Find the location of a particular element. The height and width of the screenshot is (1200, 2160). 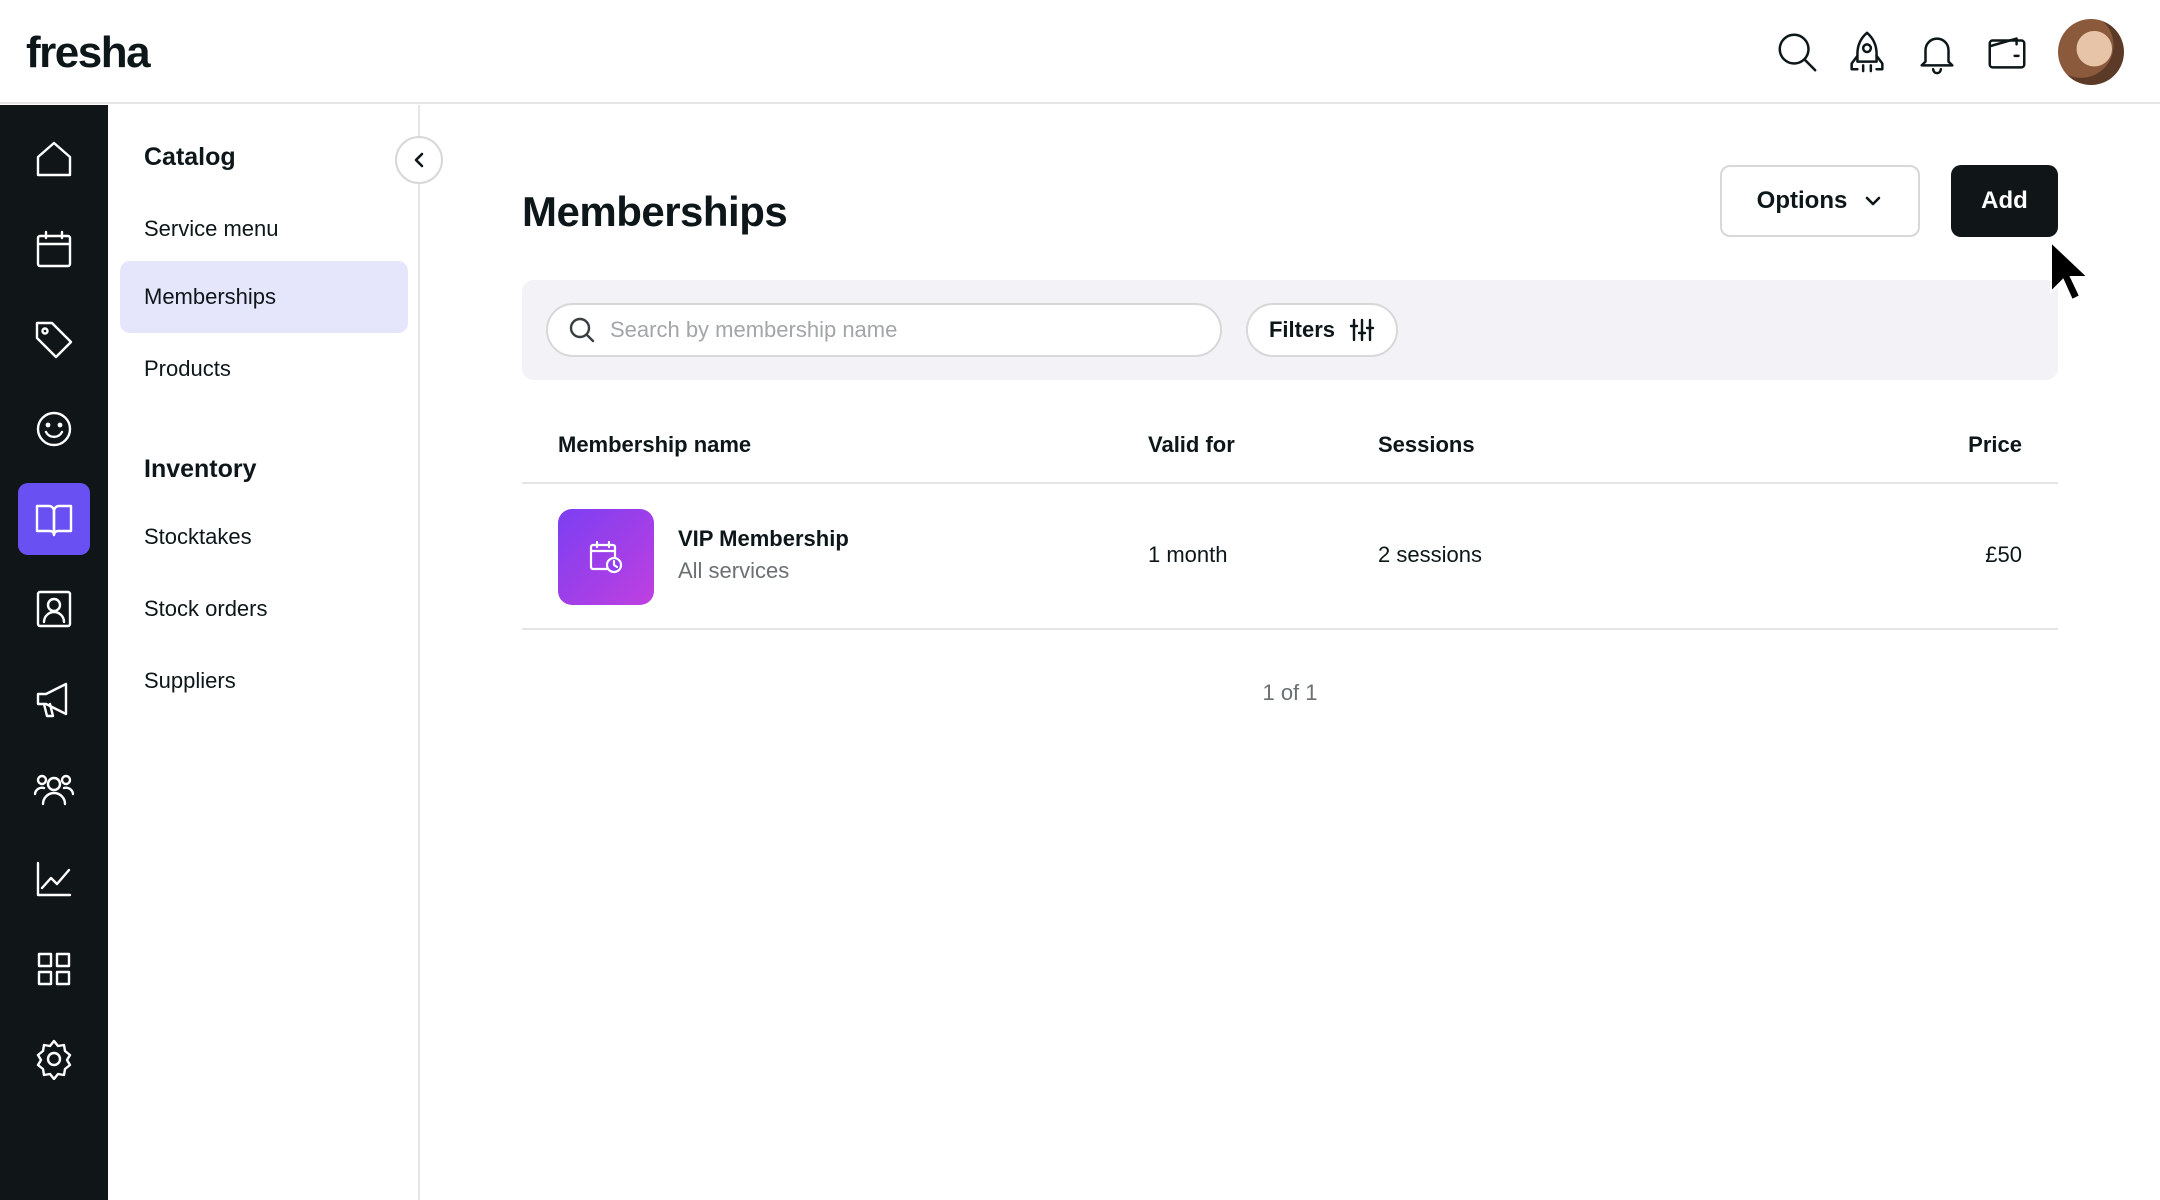

rail-catalog is located at coordinates (54, 519).